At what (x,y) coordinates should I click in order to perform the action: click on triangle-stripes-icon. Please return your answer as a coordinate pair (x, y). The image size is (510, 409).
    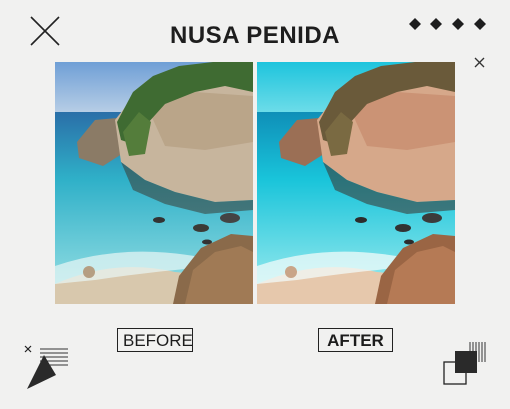
    Looking at the image, I should click on (46, 367).